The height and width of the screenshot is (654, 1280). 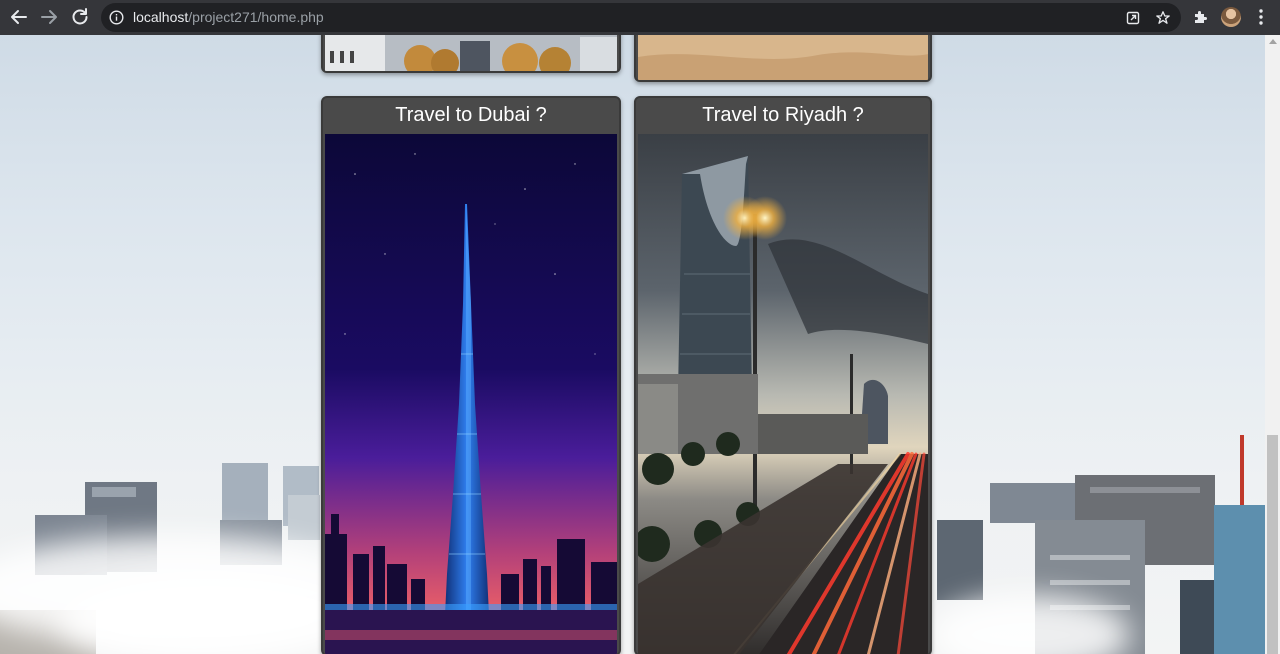 I want to click on browser-toolbar: localhost/project271/home.php, so click(x=640, y=17).